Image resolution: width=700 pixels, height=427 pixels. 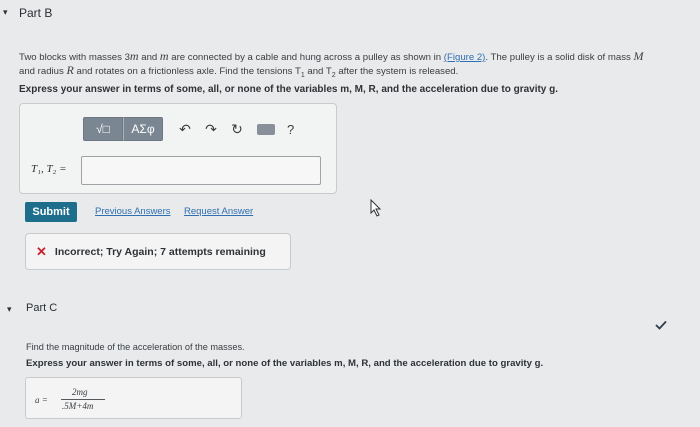 What do you see at coordinates (133, 398) in the screenshot?
I see `part-c-answer-box: a = 2mg .5M+4m` at bounding box center [133, 398].